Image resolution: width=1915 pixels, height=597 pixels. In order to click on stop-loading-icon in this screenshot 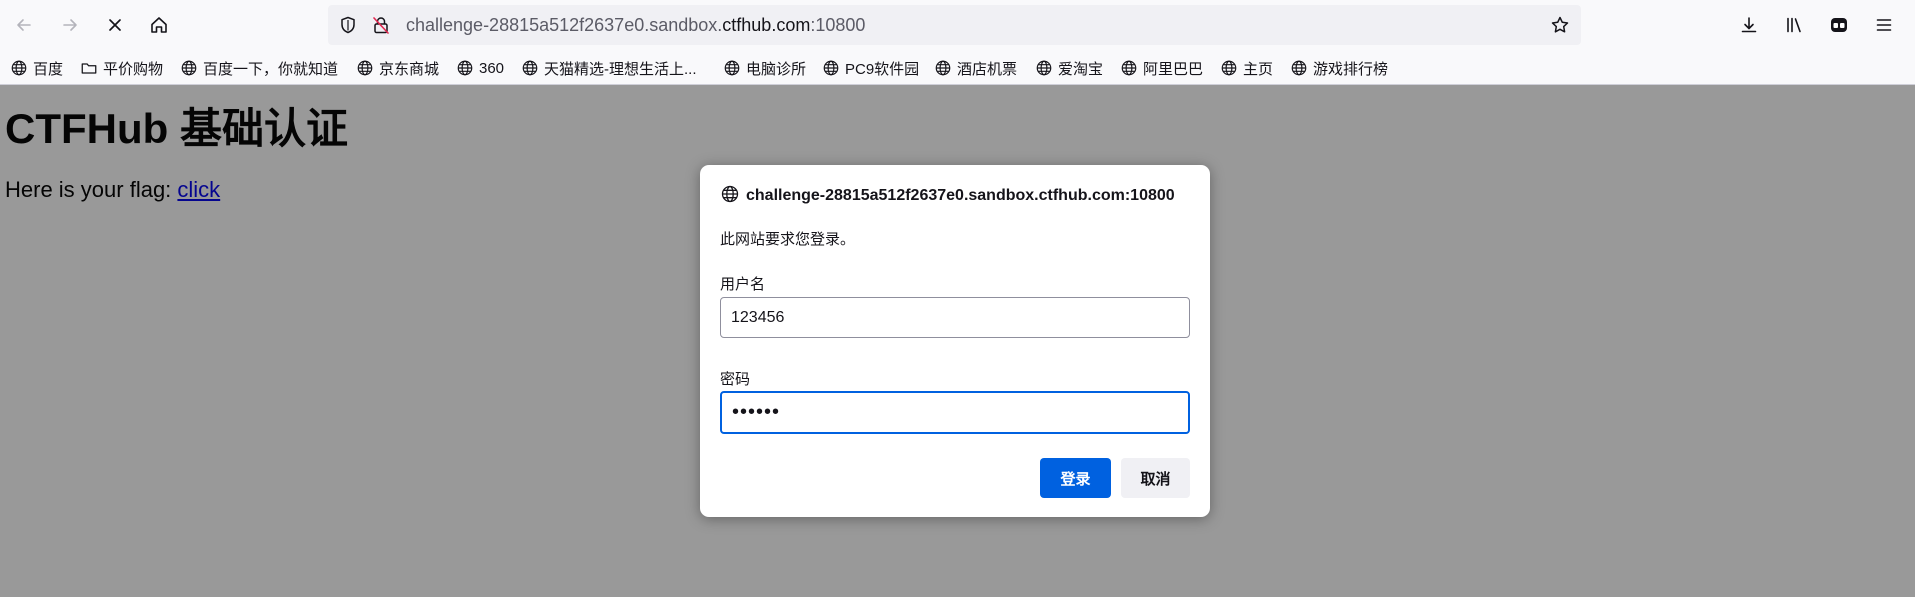, I will do `click(115, 25)`.